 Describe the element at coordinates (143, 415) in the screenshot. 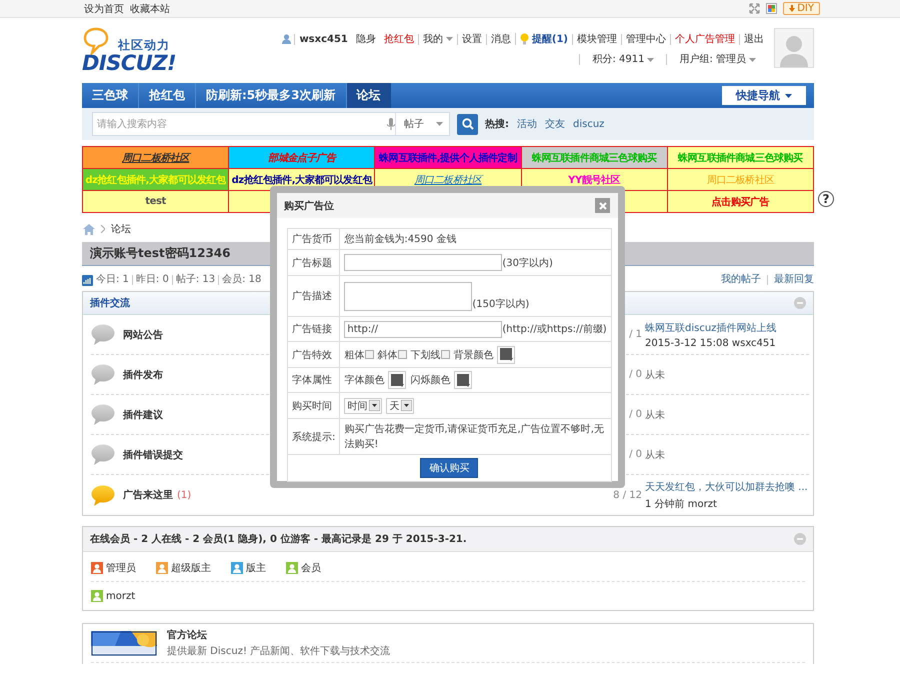

I see `forum-name: 插件建议` at that location.